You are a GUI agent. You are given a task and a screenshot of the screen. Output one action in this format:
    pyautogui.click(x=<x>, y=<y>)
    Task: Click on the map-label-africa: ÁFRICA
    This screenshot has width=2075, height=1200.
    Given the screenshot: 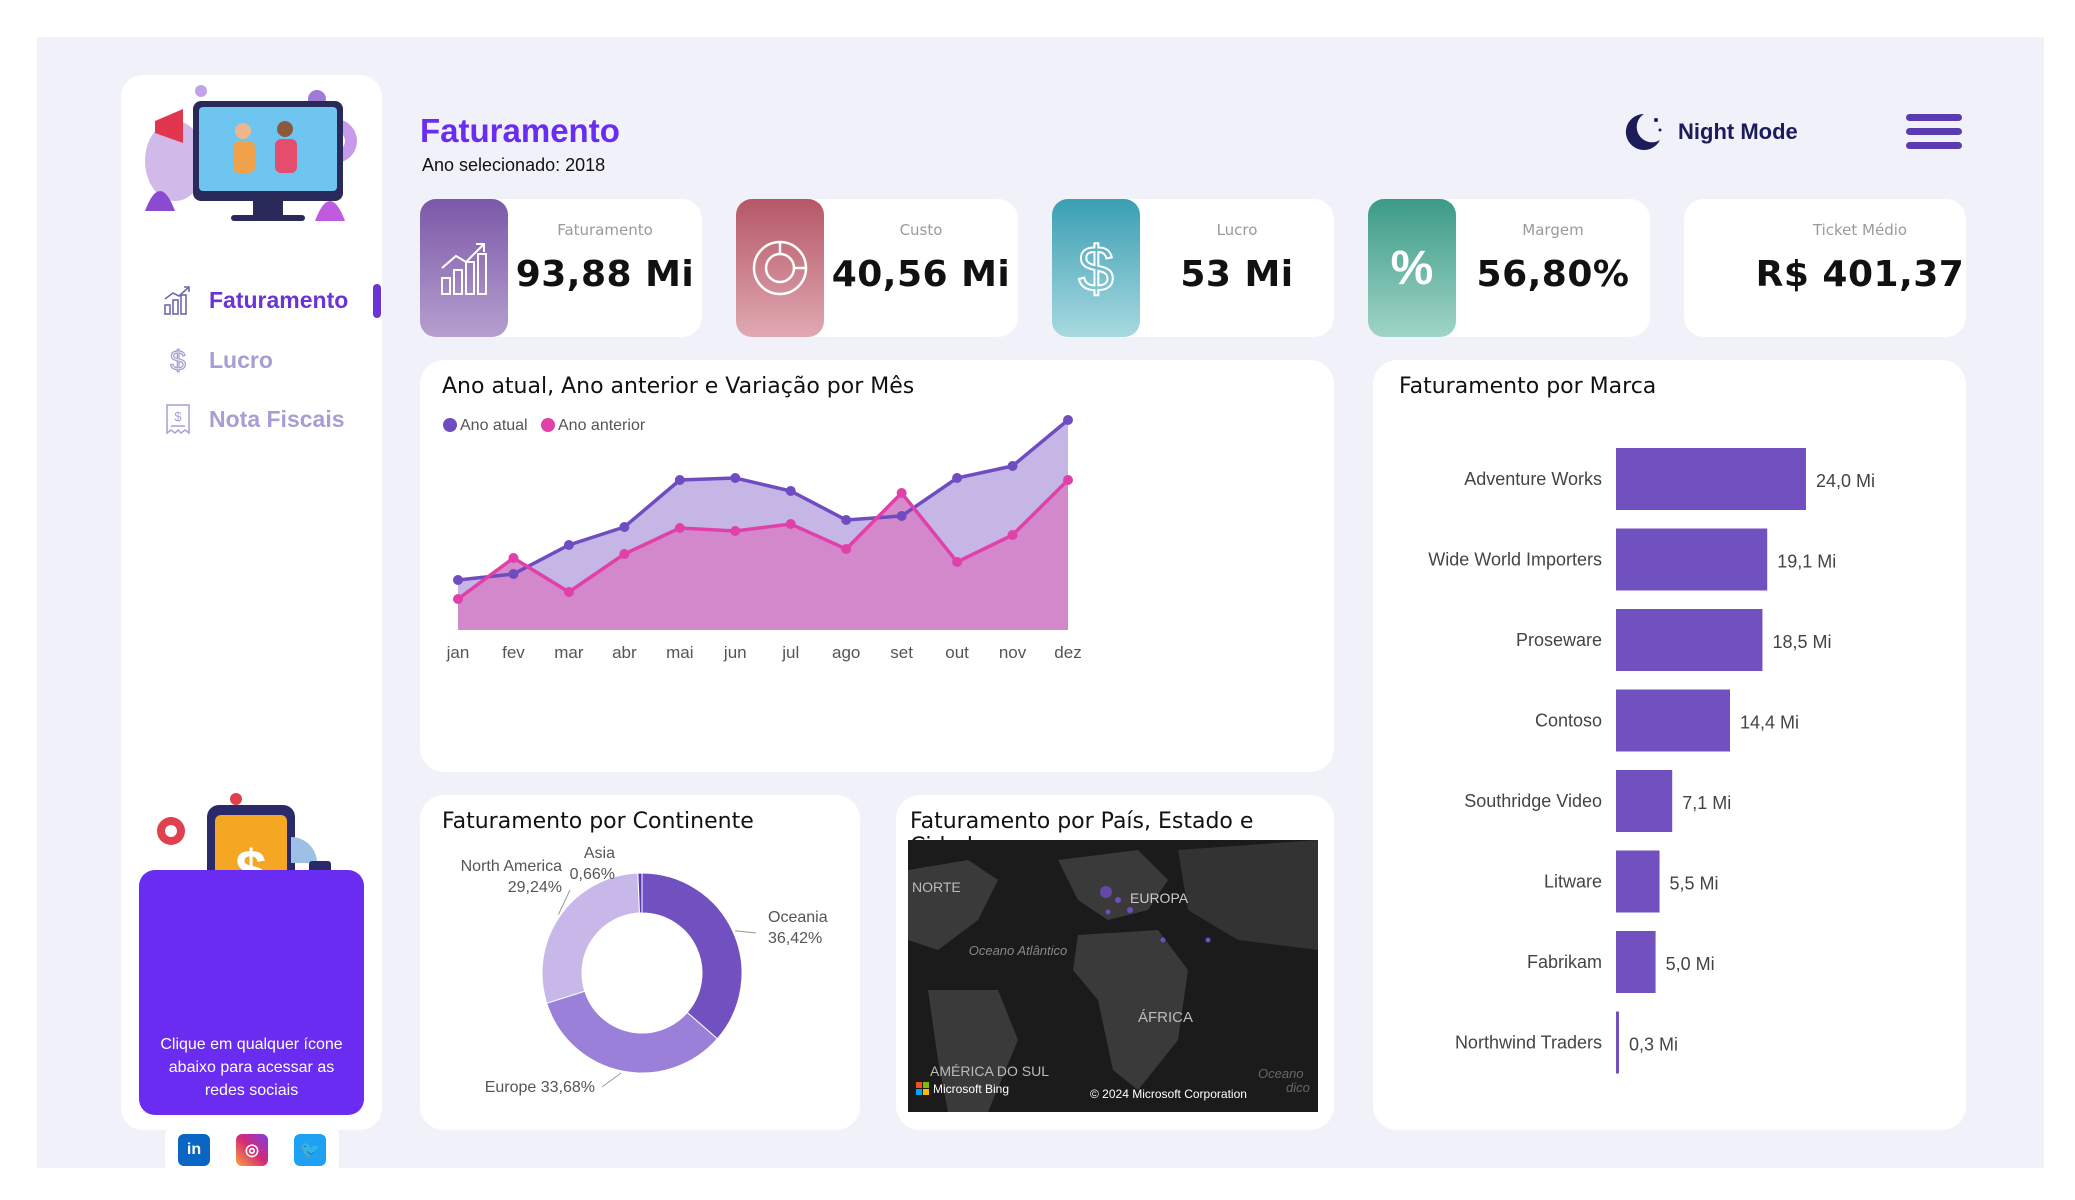 What is the action you would take?
    pyautogui.click(x=1165, y=1017)
    